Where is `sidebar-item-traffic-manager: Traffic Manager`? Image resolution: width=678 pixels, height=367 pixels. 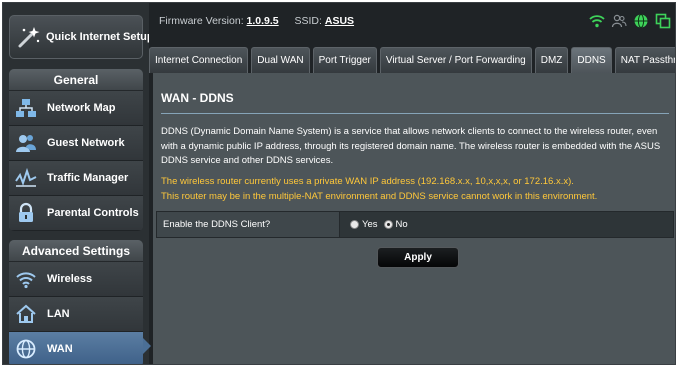
sidebar-item-traffic-manager: Traffic Manager is located at coordinates (76, 178).